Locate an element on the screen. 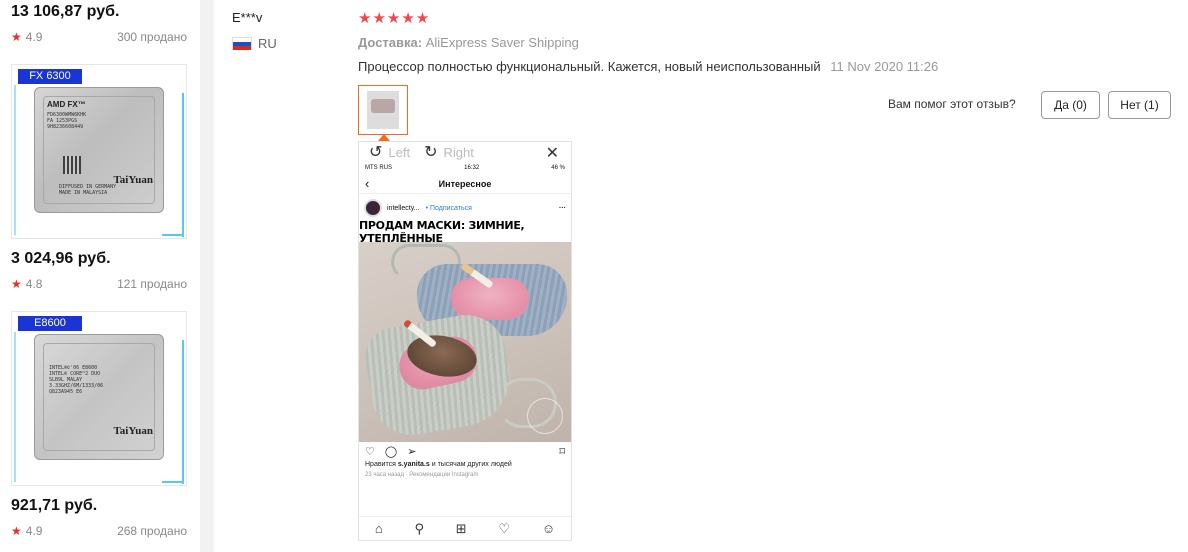 Image resolution: width=1188 pixels, height=552 pixels. column-divider is located at coordinates (207, 276).